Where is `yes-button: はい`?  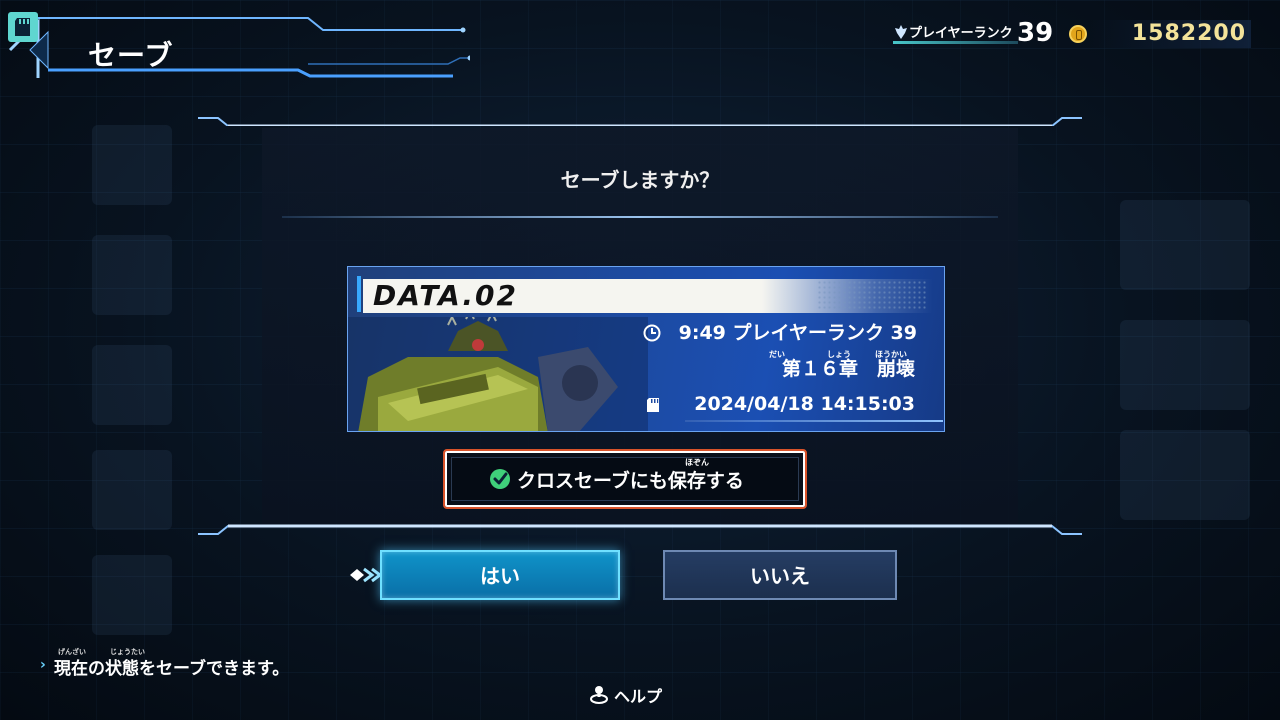
yes-button: はい is located at coordinates (500, 575).